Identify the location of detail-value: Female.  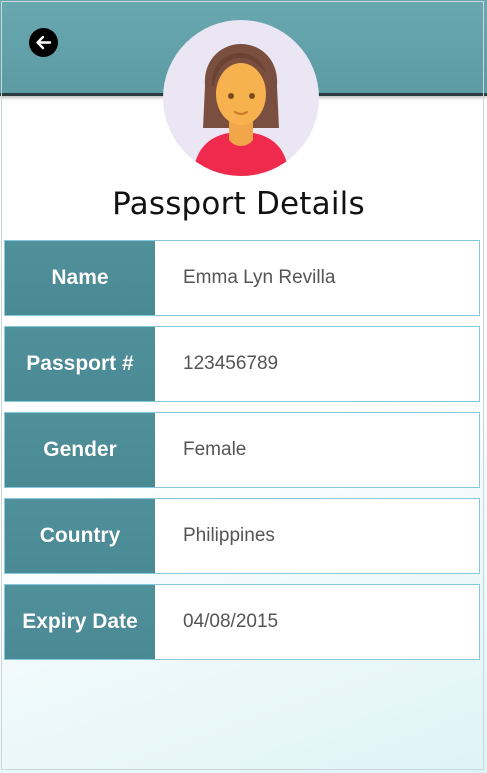
(215, 449).